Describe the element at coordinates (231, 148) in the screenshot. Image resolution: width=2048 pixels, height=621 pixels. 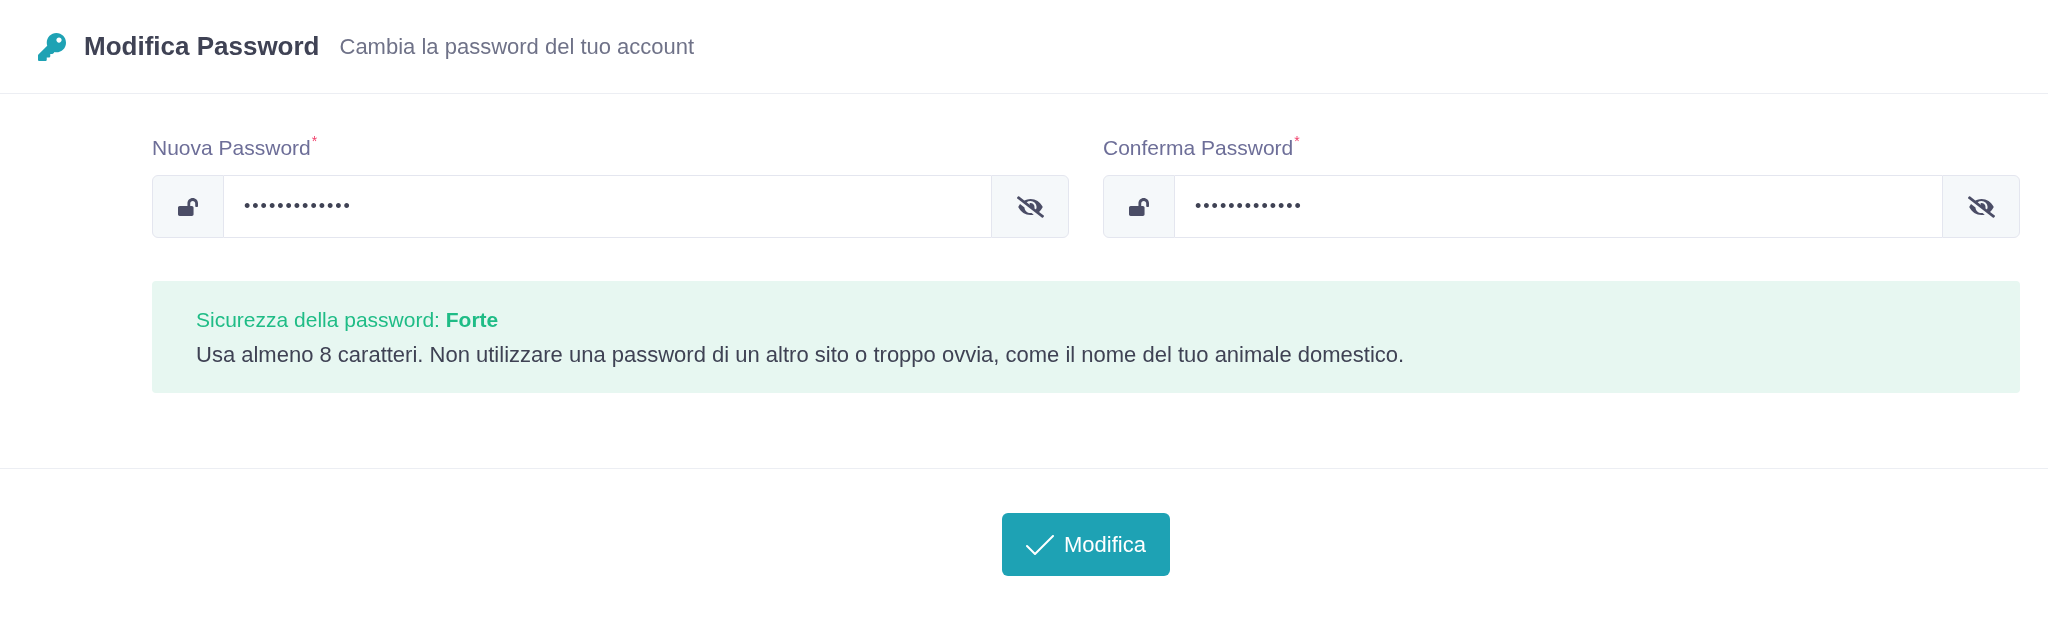
I see `field-label: Nuova Password` at that location.